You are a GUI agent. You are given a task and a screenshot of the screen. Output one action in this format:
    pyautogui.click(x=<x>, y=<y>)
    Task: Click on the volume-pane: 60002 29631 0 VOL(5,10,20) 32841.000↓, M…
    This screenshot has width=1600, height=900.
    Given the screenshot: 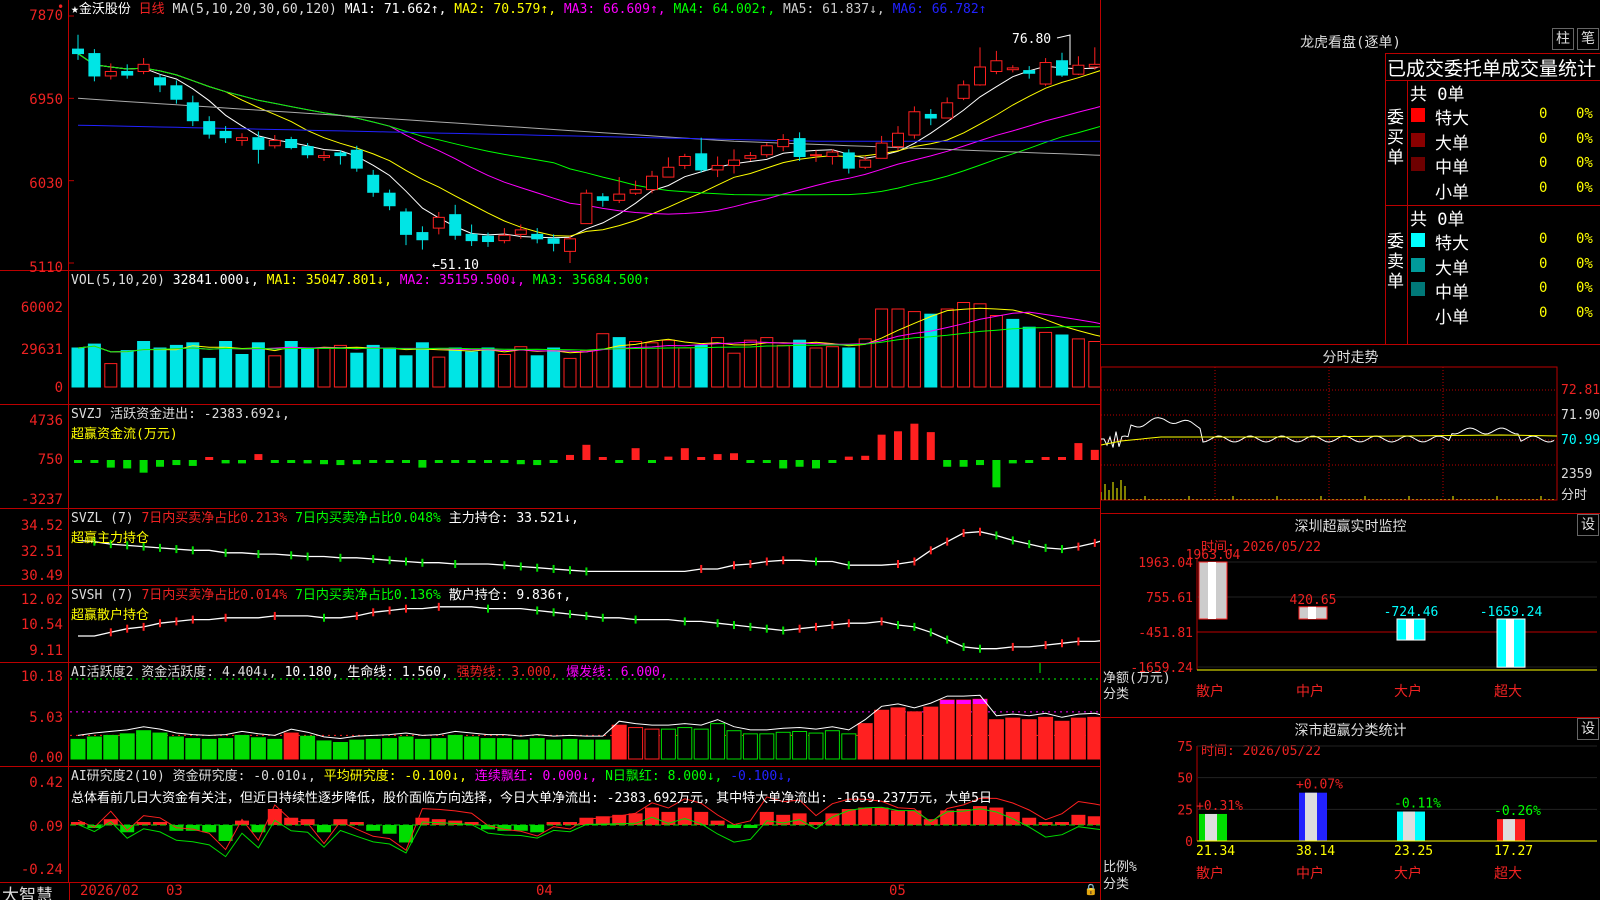 What is the action you would take?
    pyautogui.click(x=550, y=338)
    